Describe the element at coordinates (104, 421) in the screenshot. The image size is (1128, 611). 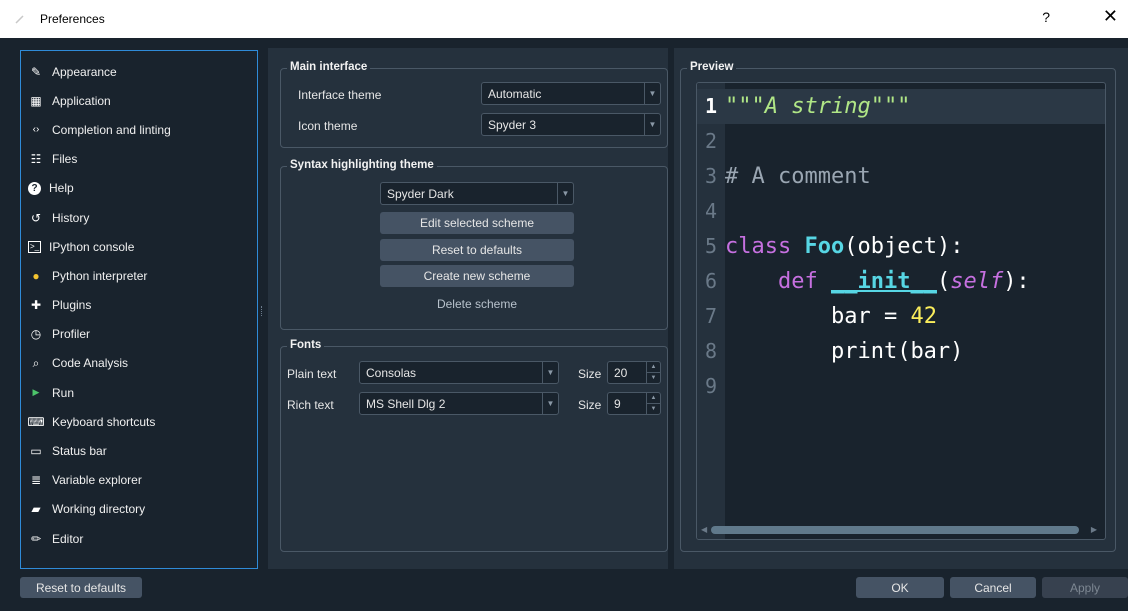
I see `sidebar-item-label: Keyboard shortcuts` at that location.